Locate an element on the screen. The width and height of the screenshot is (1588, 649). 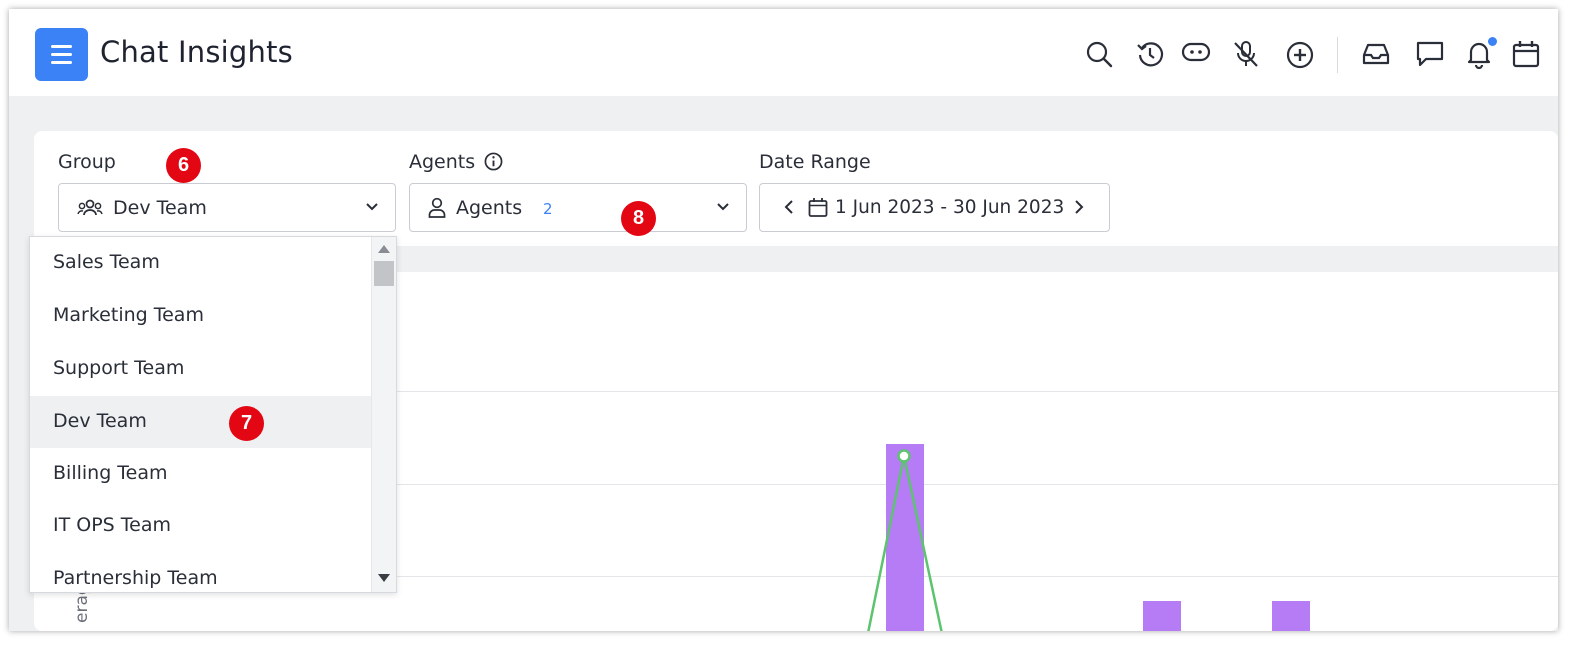
agents-select: Agents 2 is located at coordinates (578, 207).